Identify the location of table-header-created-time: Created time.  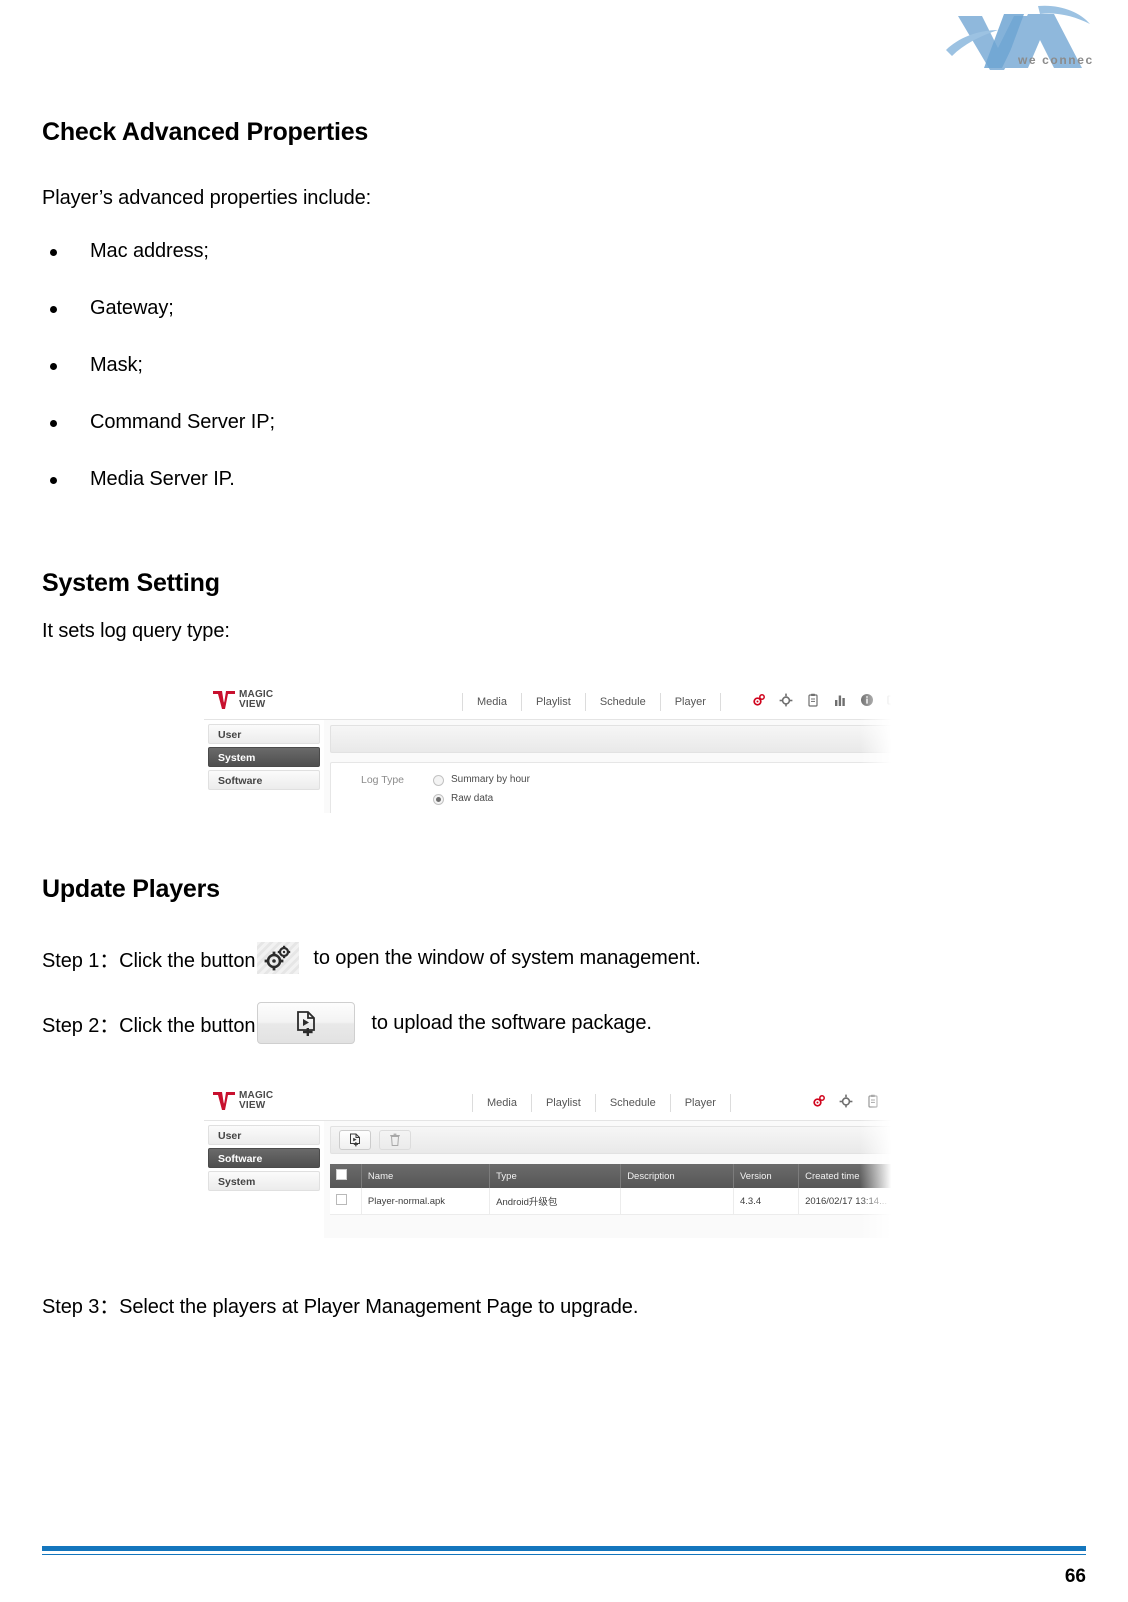
(846, 1176).